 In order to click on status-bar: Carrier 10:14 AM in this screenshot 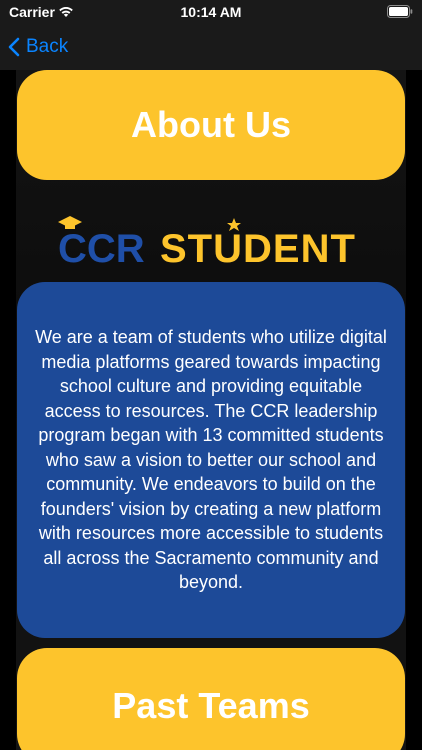, I will do `click(211, 12)`.